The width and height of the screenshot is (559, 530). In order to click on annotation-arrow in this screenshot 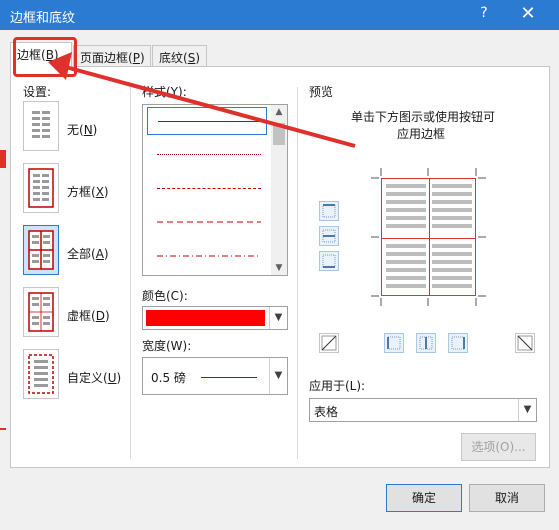, I will do `click(202, 100)`.